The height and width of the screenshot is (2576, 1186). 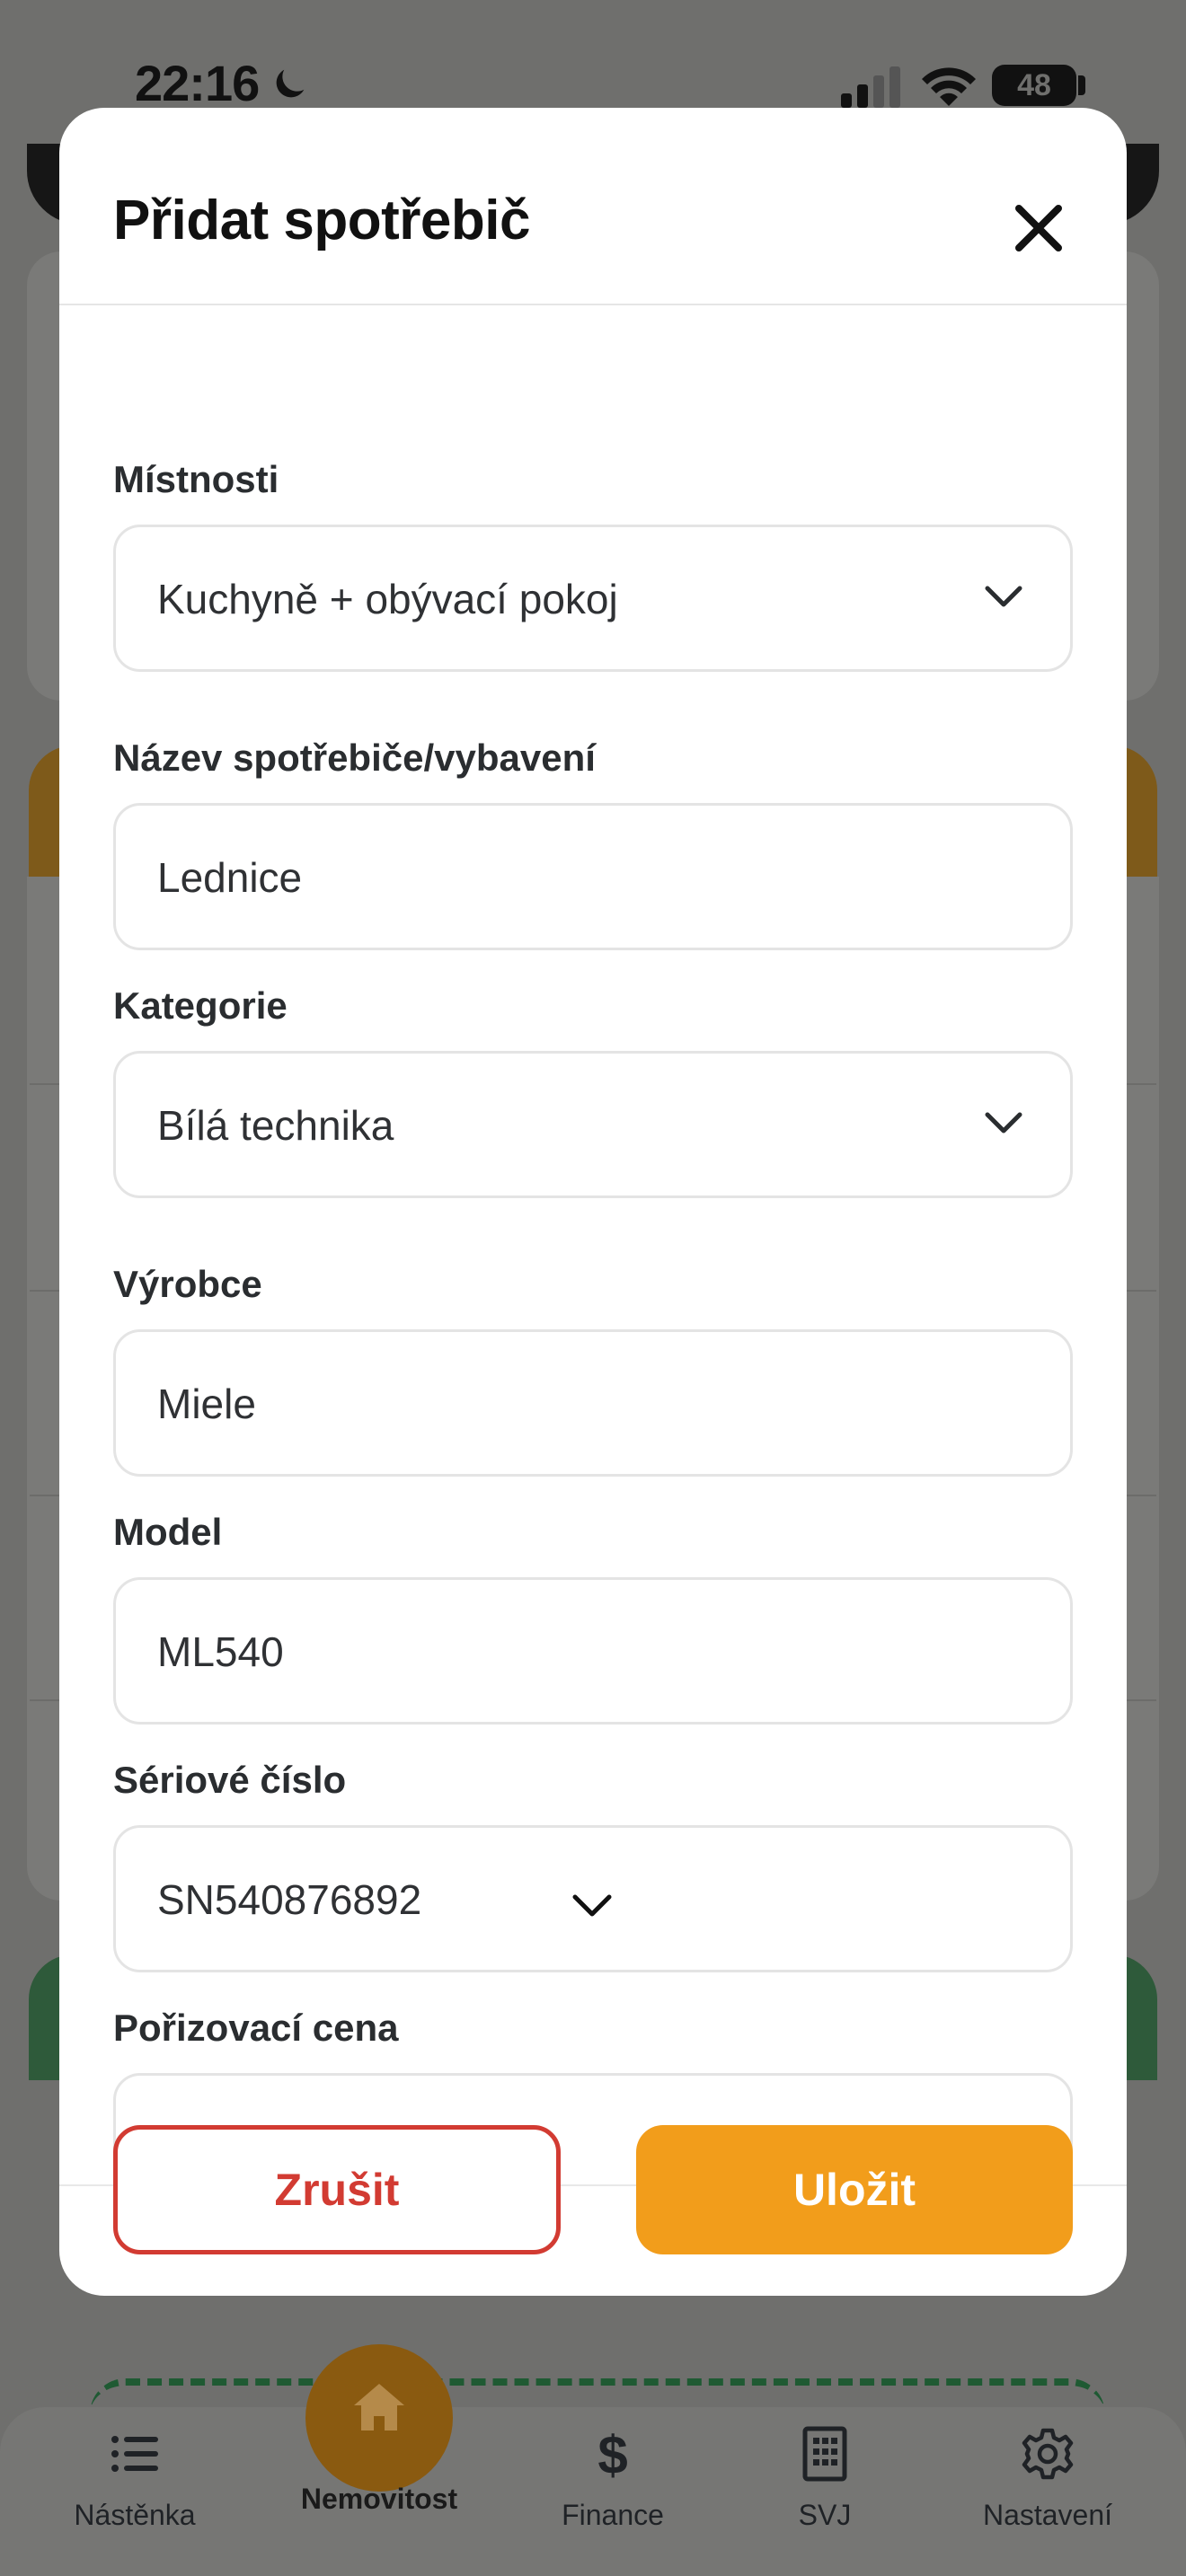 What do you see at coordinates (379, 2407) in the screenshot?
I see `home-icon` at bounding box center [379, 2407].